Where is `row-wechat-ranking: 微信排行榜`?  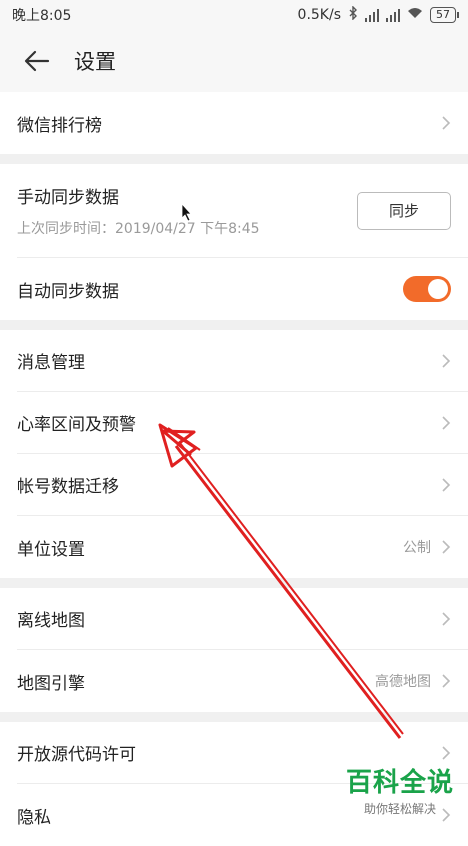
row-wechat-ranking: 微信排行榜 is located at coordinates (242, 123).